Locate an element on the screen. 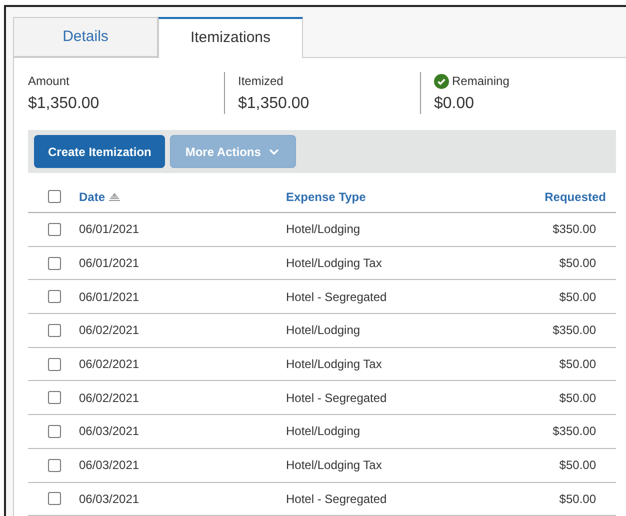 The height and width of the screenshot is (516, 626). check-circle-icon is located at coordinates (441, 81).